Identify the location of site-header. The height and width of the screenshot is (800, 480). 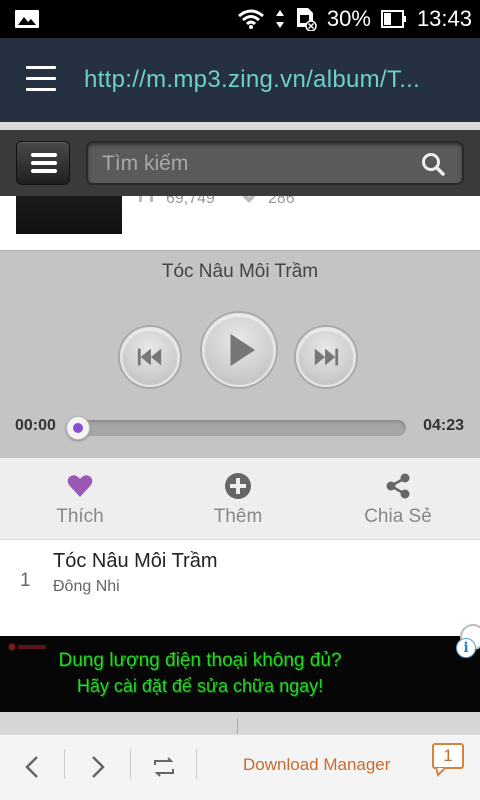
(240, 163).